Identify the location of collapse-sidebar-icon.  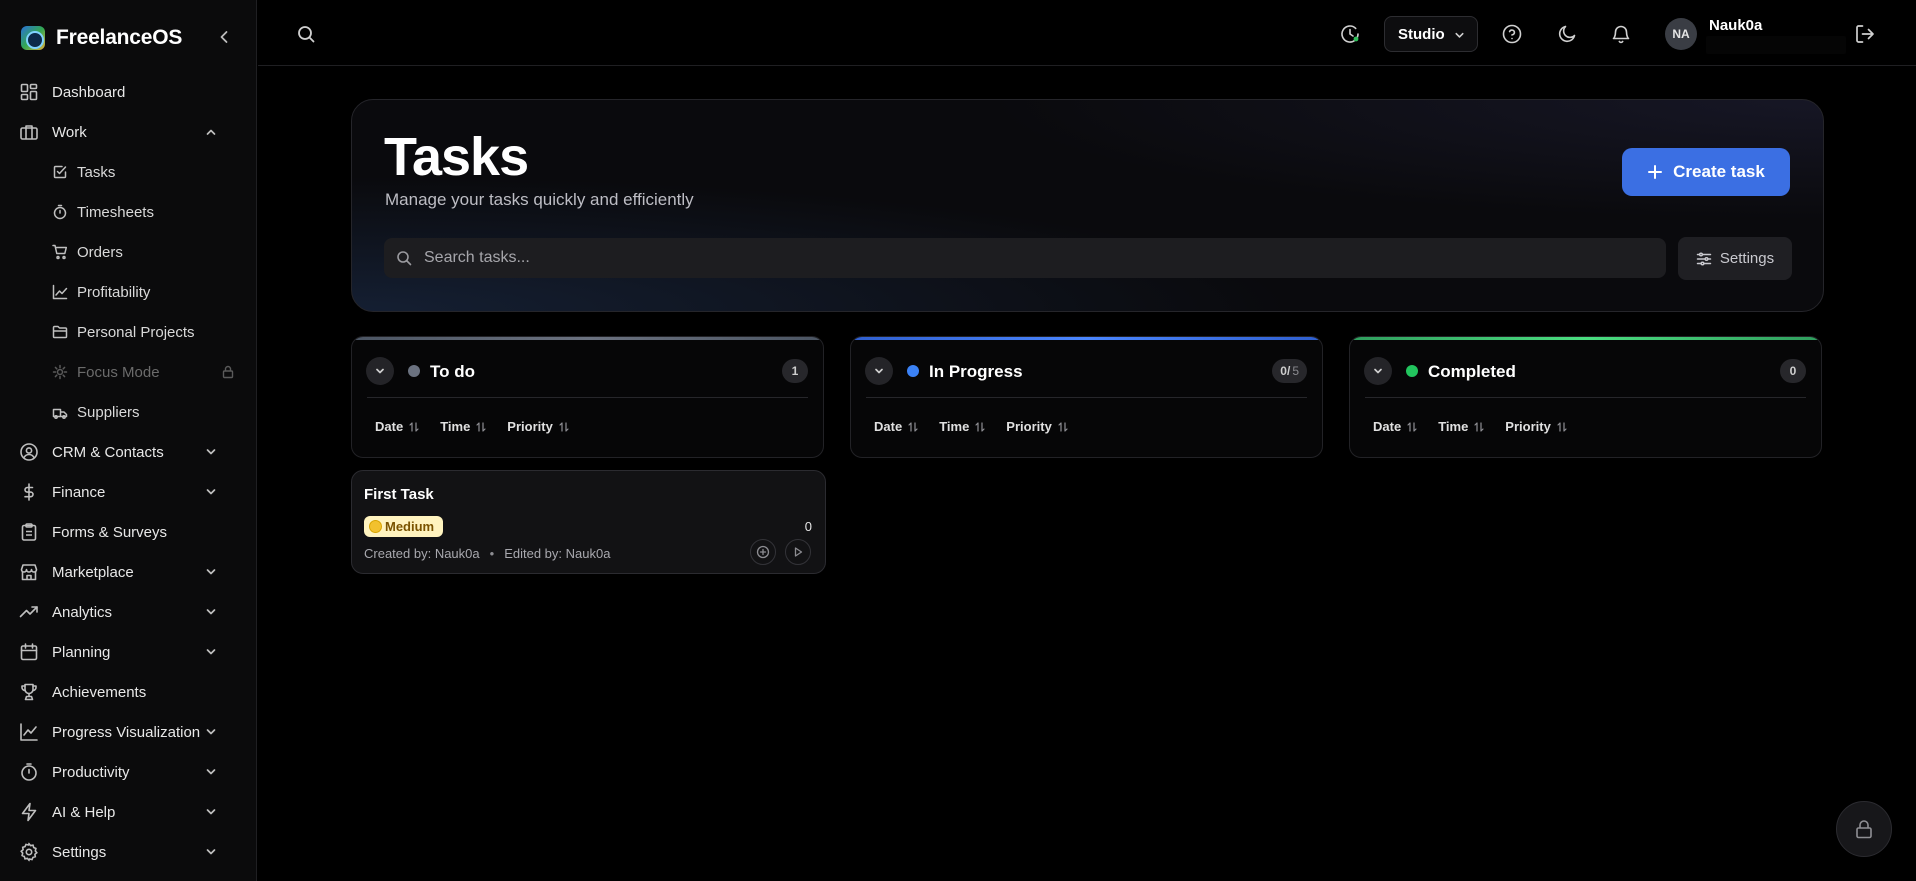
(224, 37).